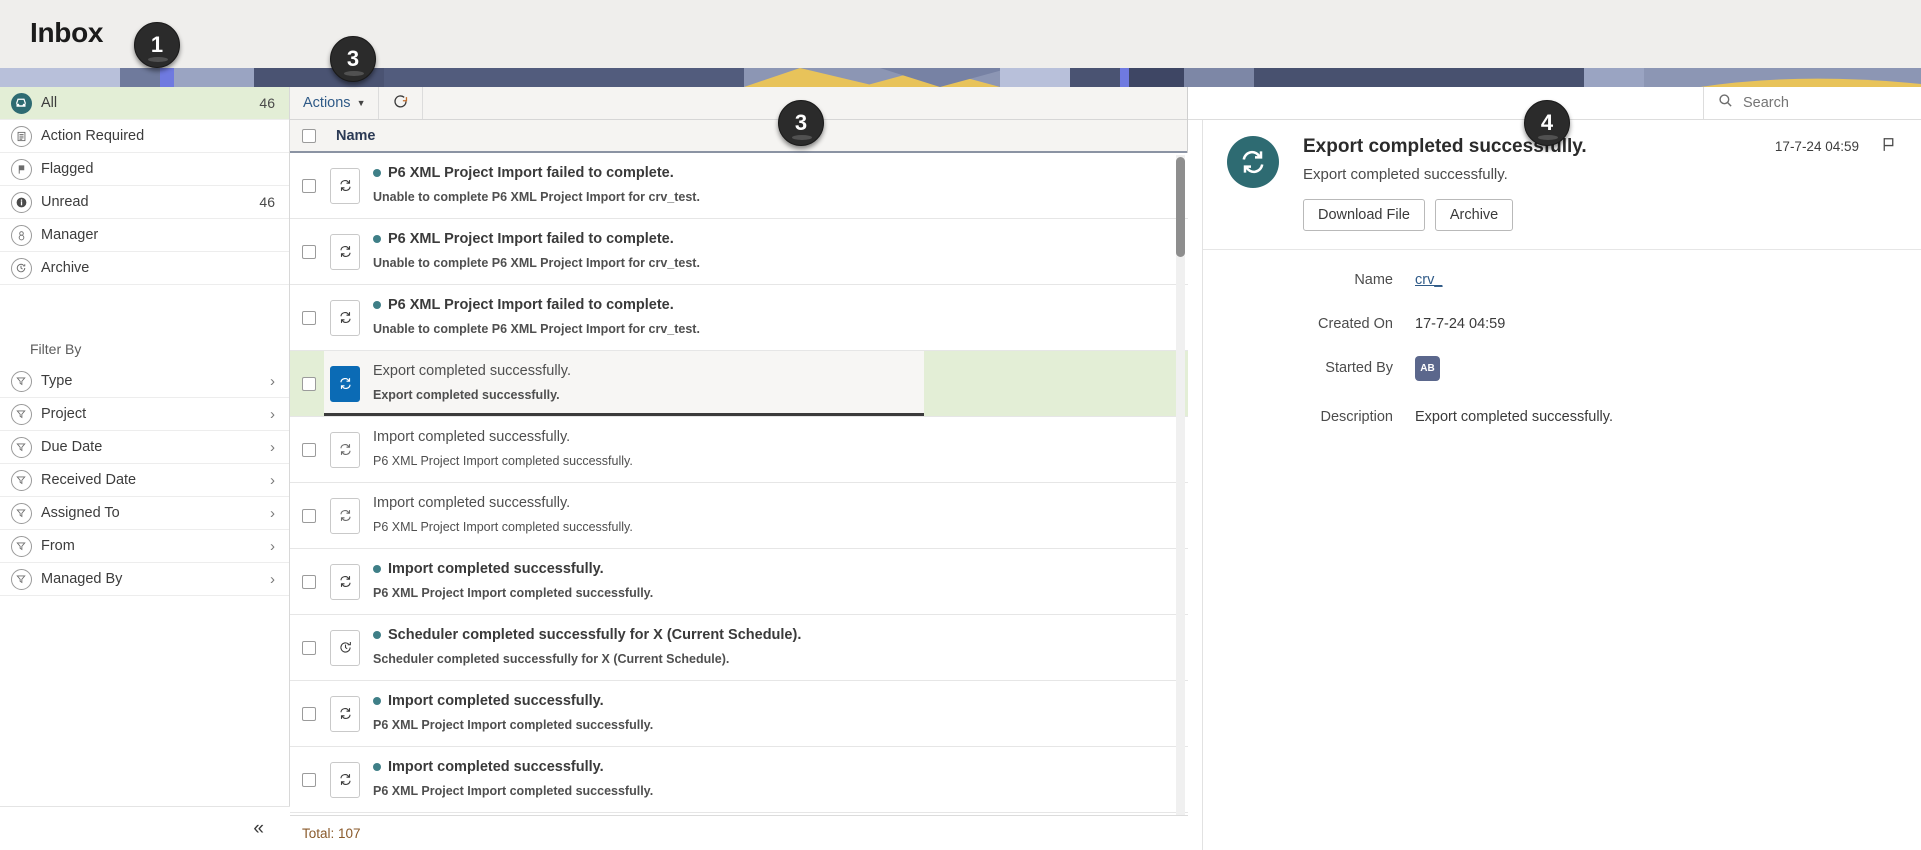  Describe the element at coordinates (93, 136) in the screenshot. I see `sidebar-item-label: Action Required` at that location.